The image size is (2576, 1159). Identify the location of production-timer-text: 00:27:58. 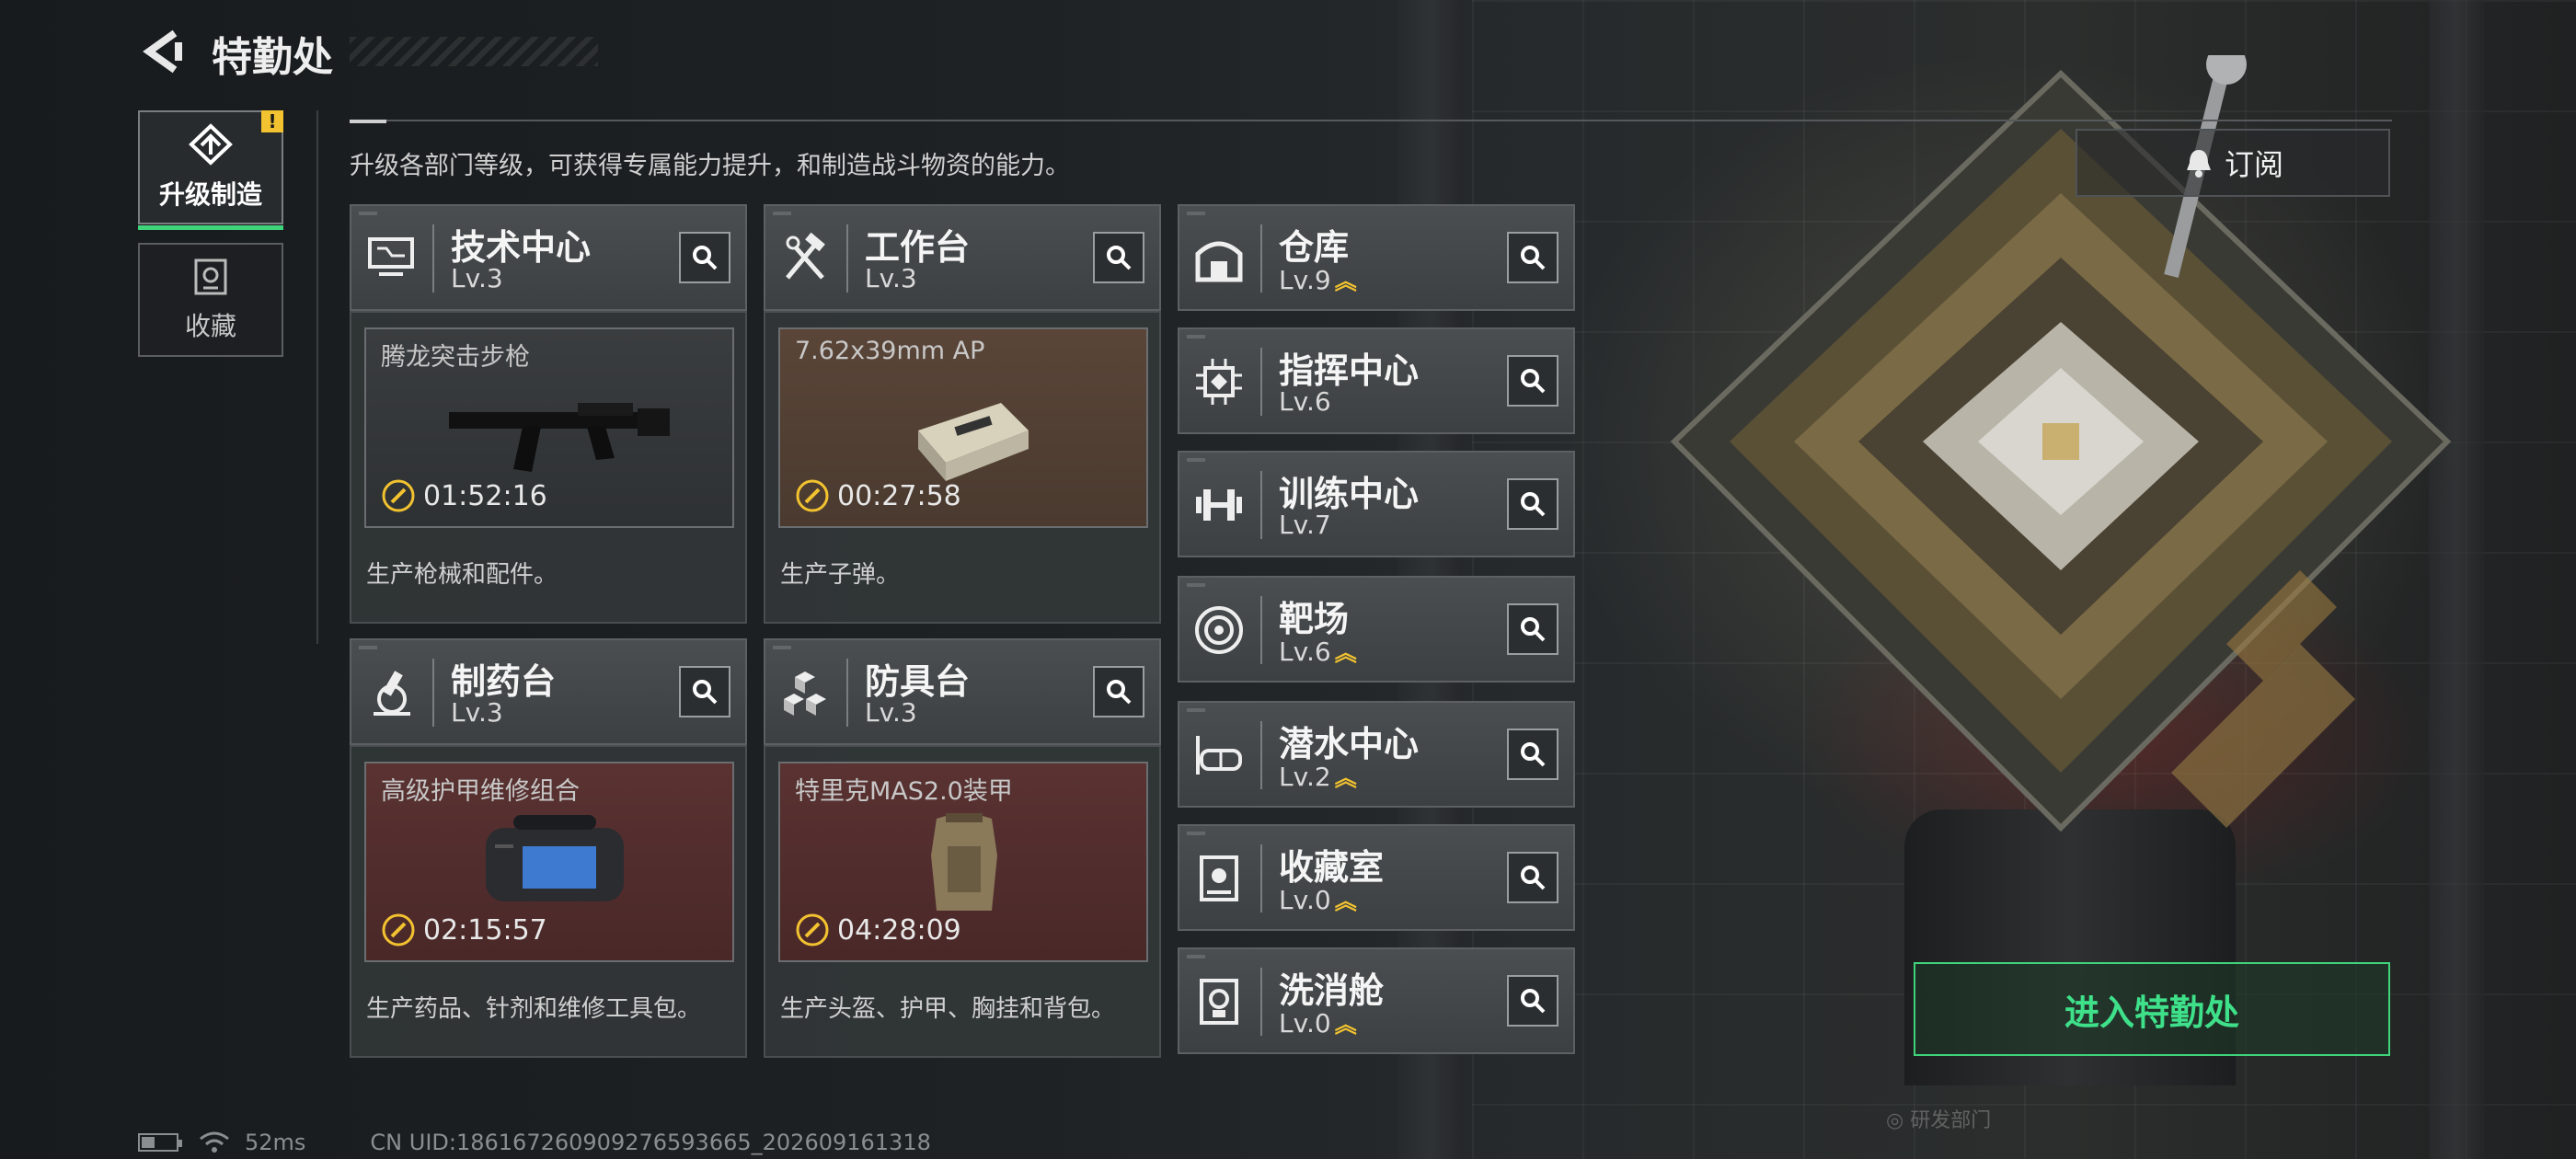
(899, 495).